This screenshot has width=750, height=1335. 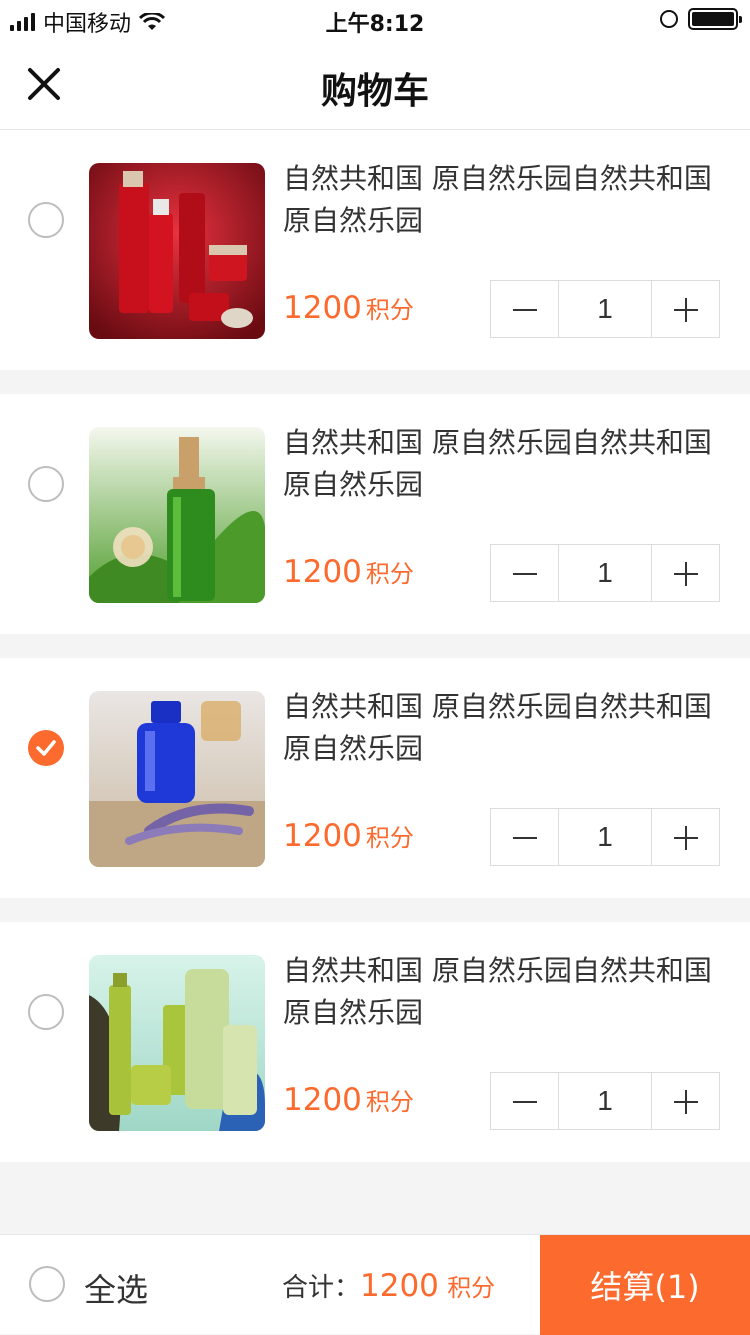 I want to click on check-icon, so click(x=46, y=748).